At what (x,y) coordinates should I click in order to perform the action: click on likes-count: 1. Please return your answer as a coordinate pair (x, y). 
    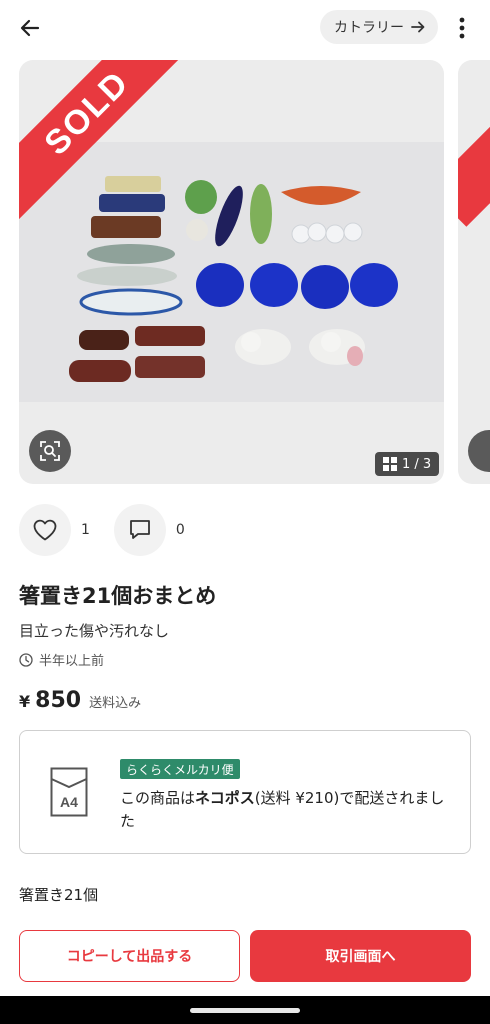
    Looking at the image, I should click on (85, 530).